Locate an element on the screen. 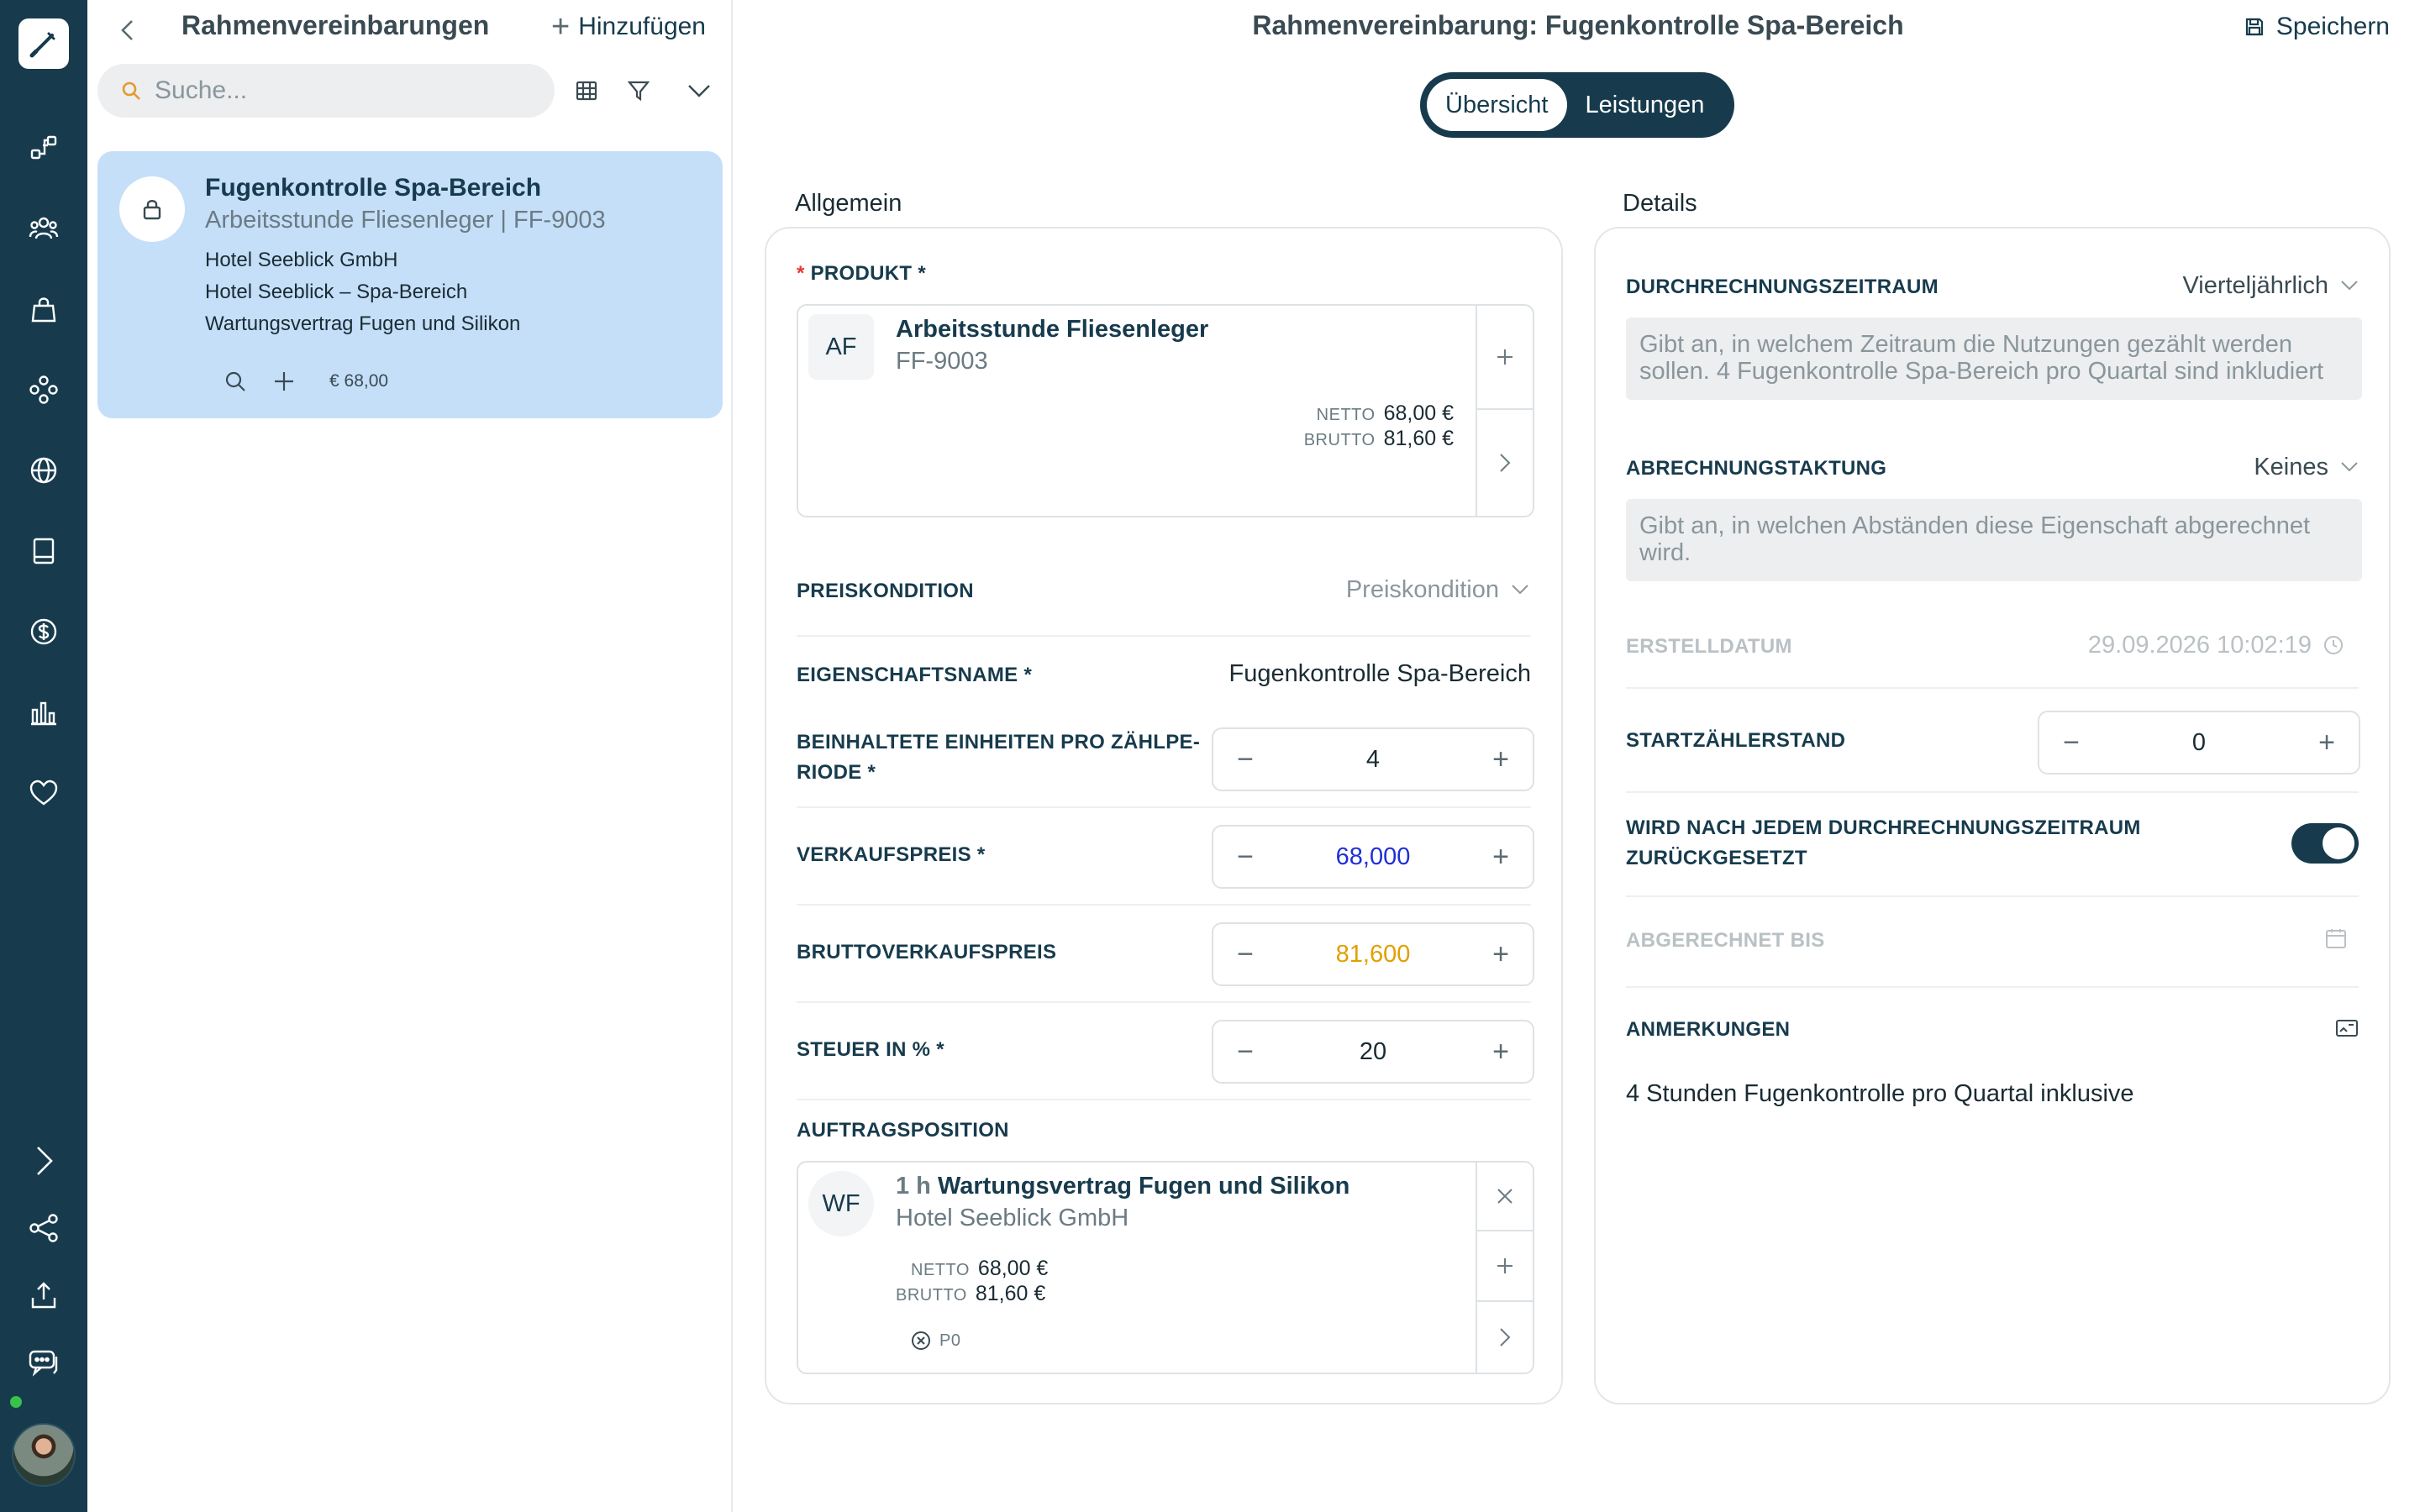  globe-icon is located at coordinates (44, 470).